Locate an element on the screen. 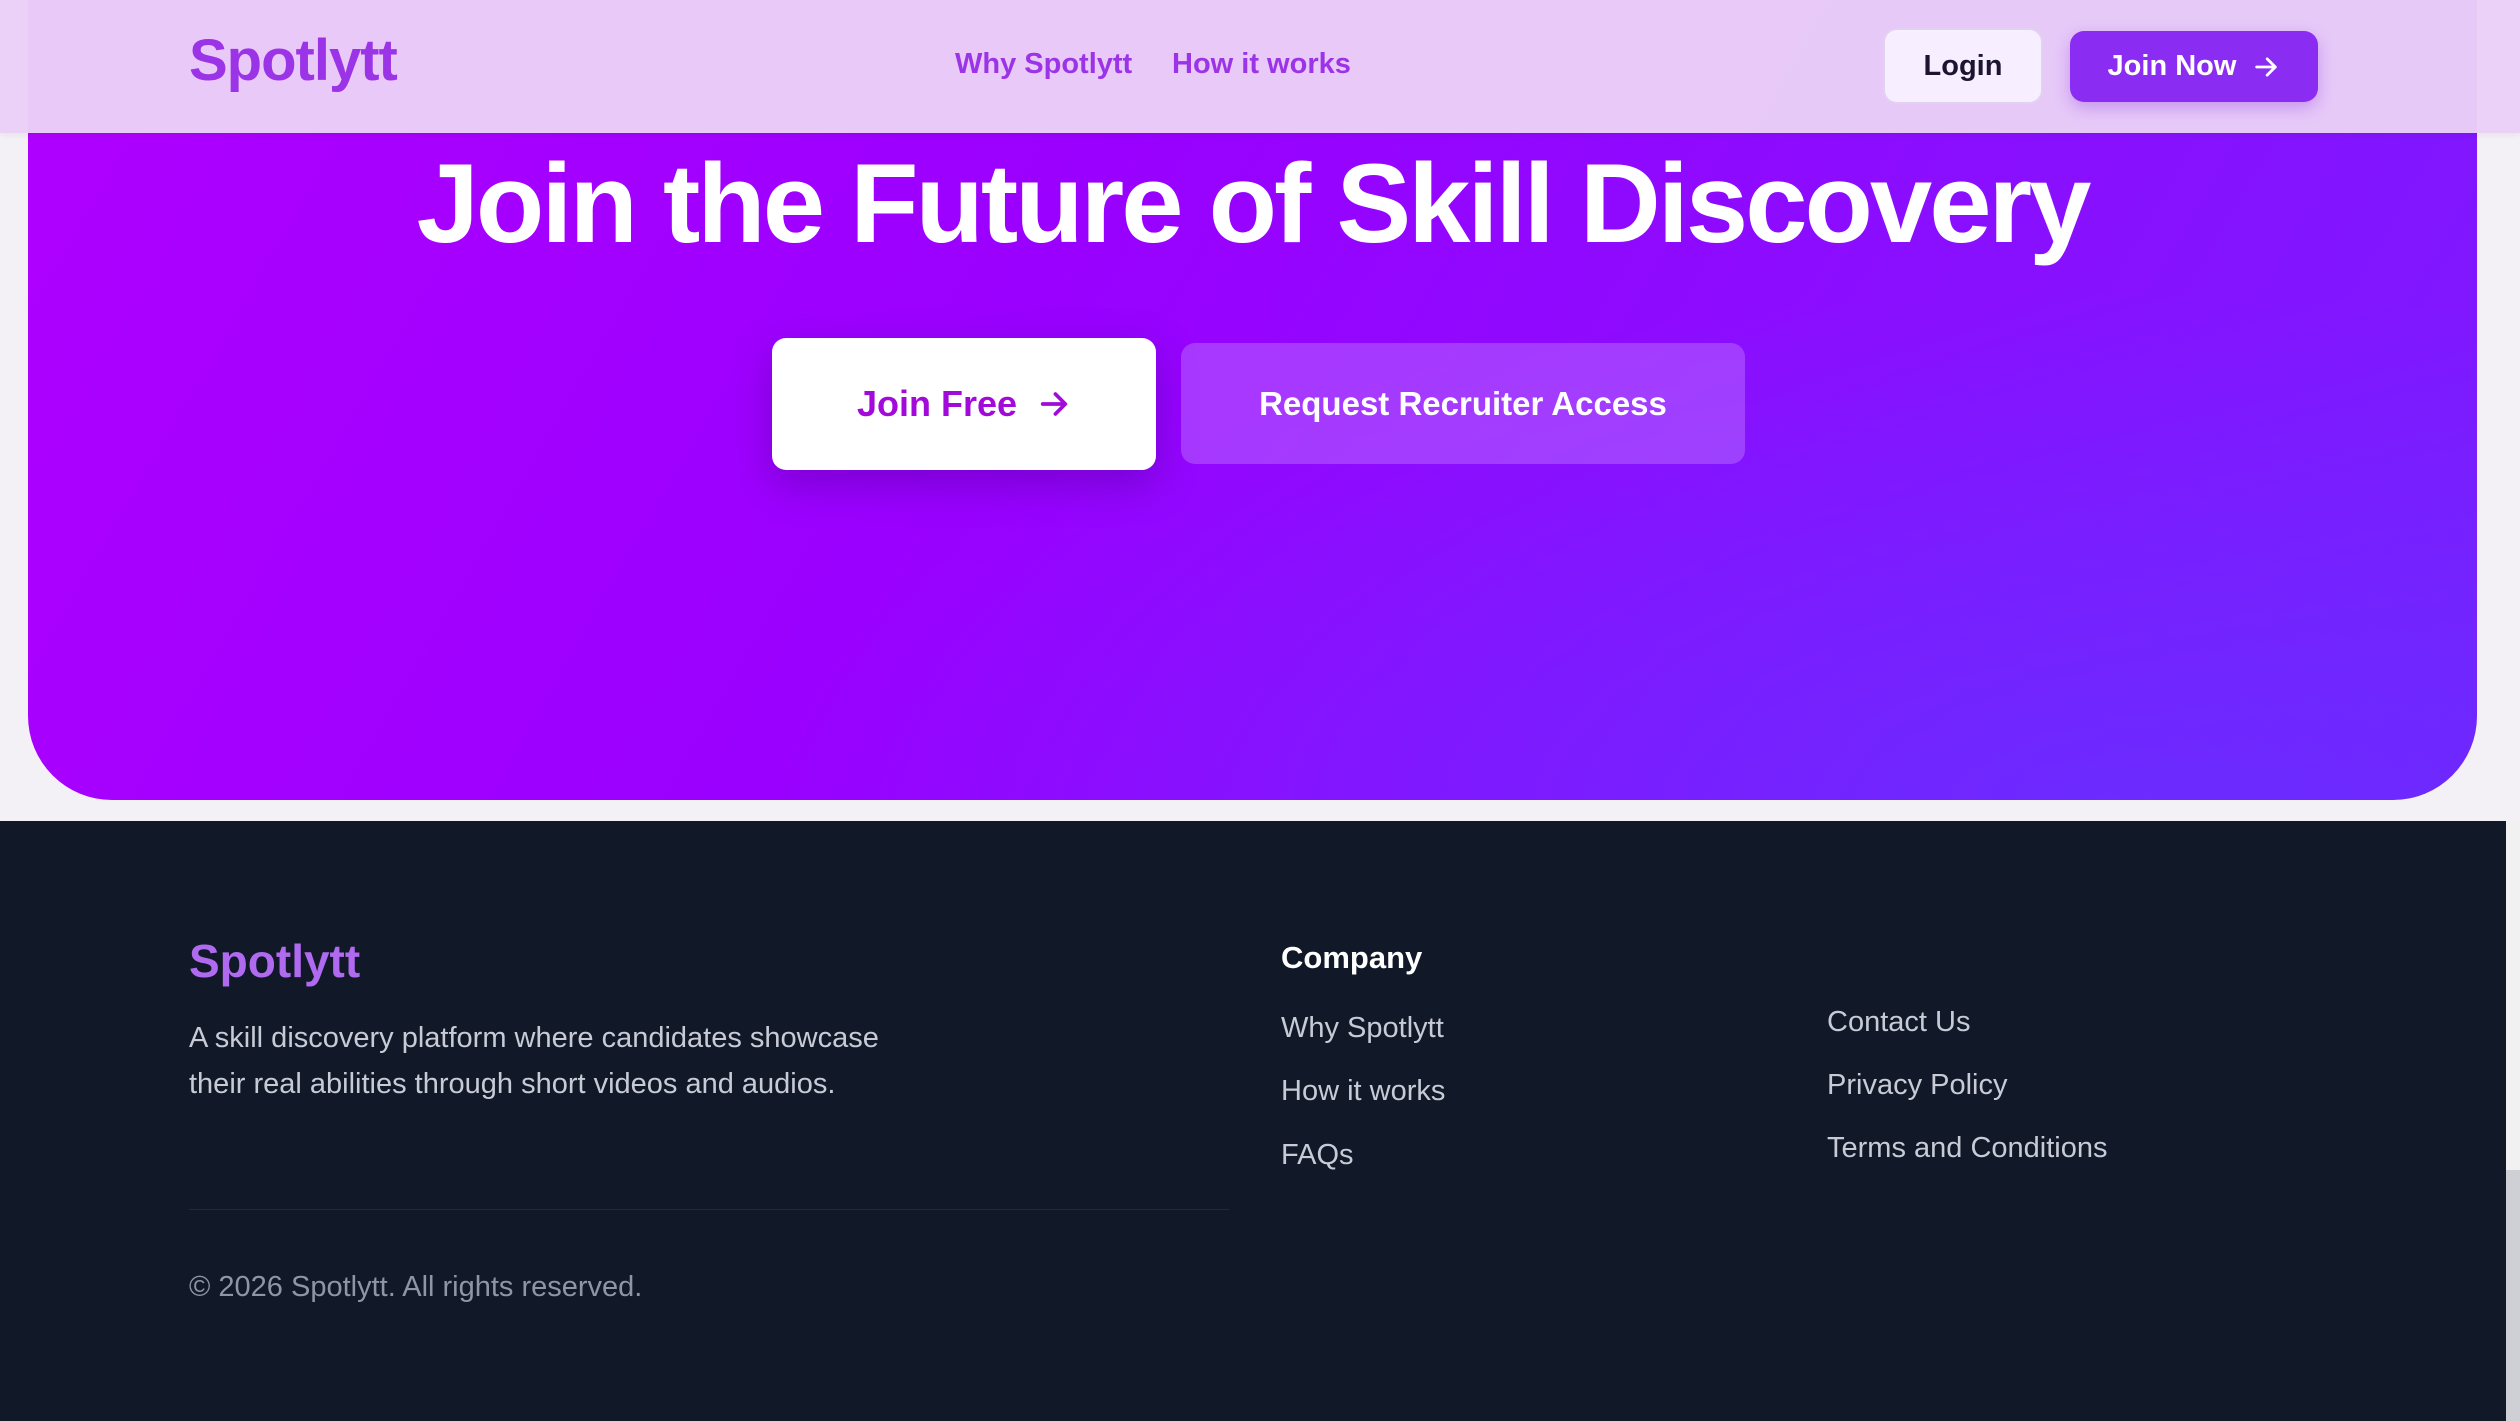 The width and height of the screenshot is (2520, 1421). footer-link-privacy-policy: Privacy Policy is located at coordinates (1917, 1085).